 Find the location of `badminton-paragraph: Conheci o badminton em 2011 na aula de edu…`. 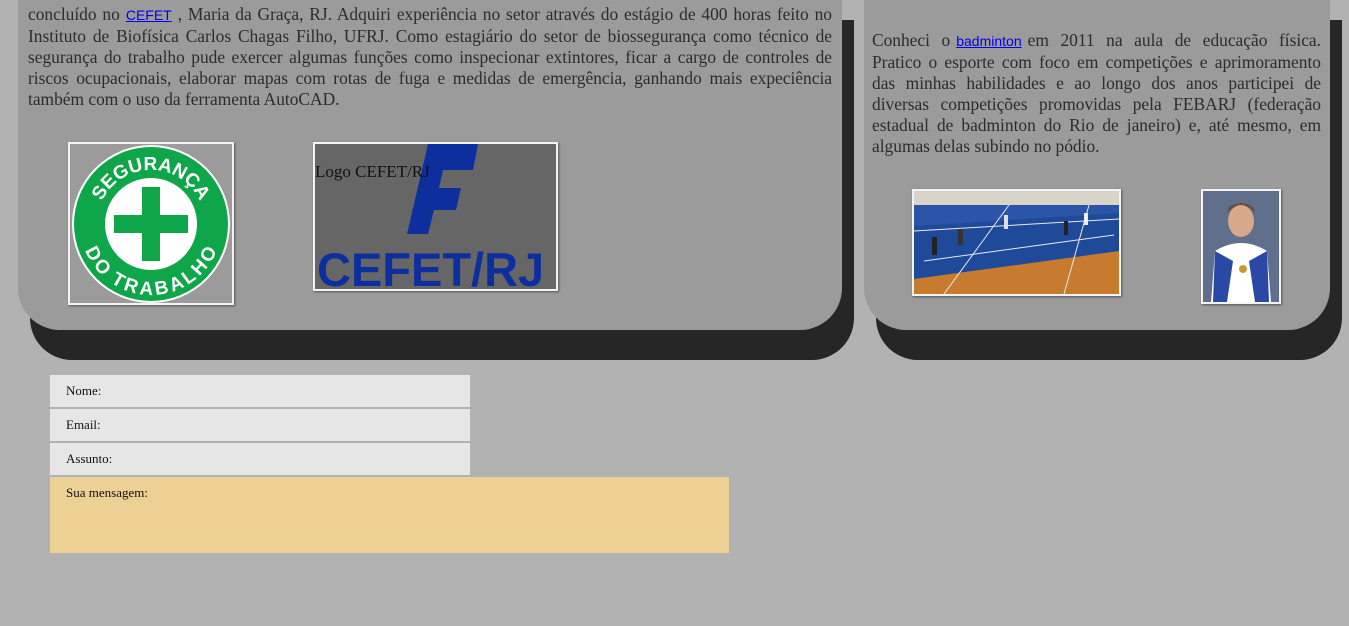

badminton-paragraph: Conheci o badminton em 2011 na aula de edu… is located at coordinates (1096, 93).